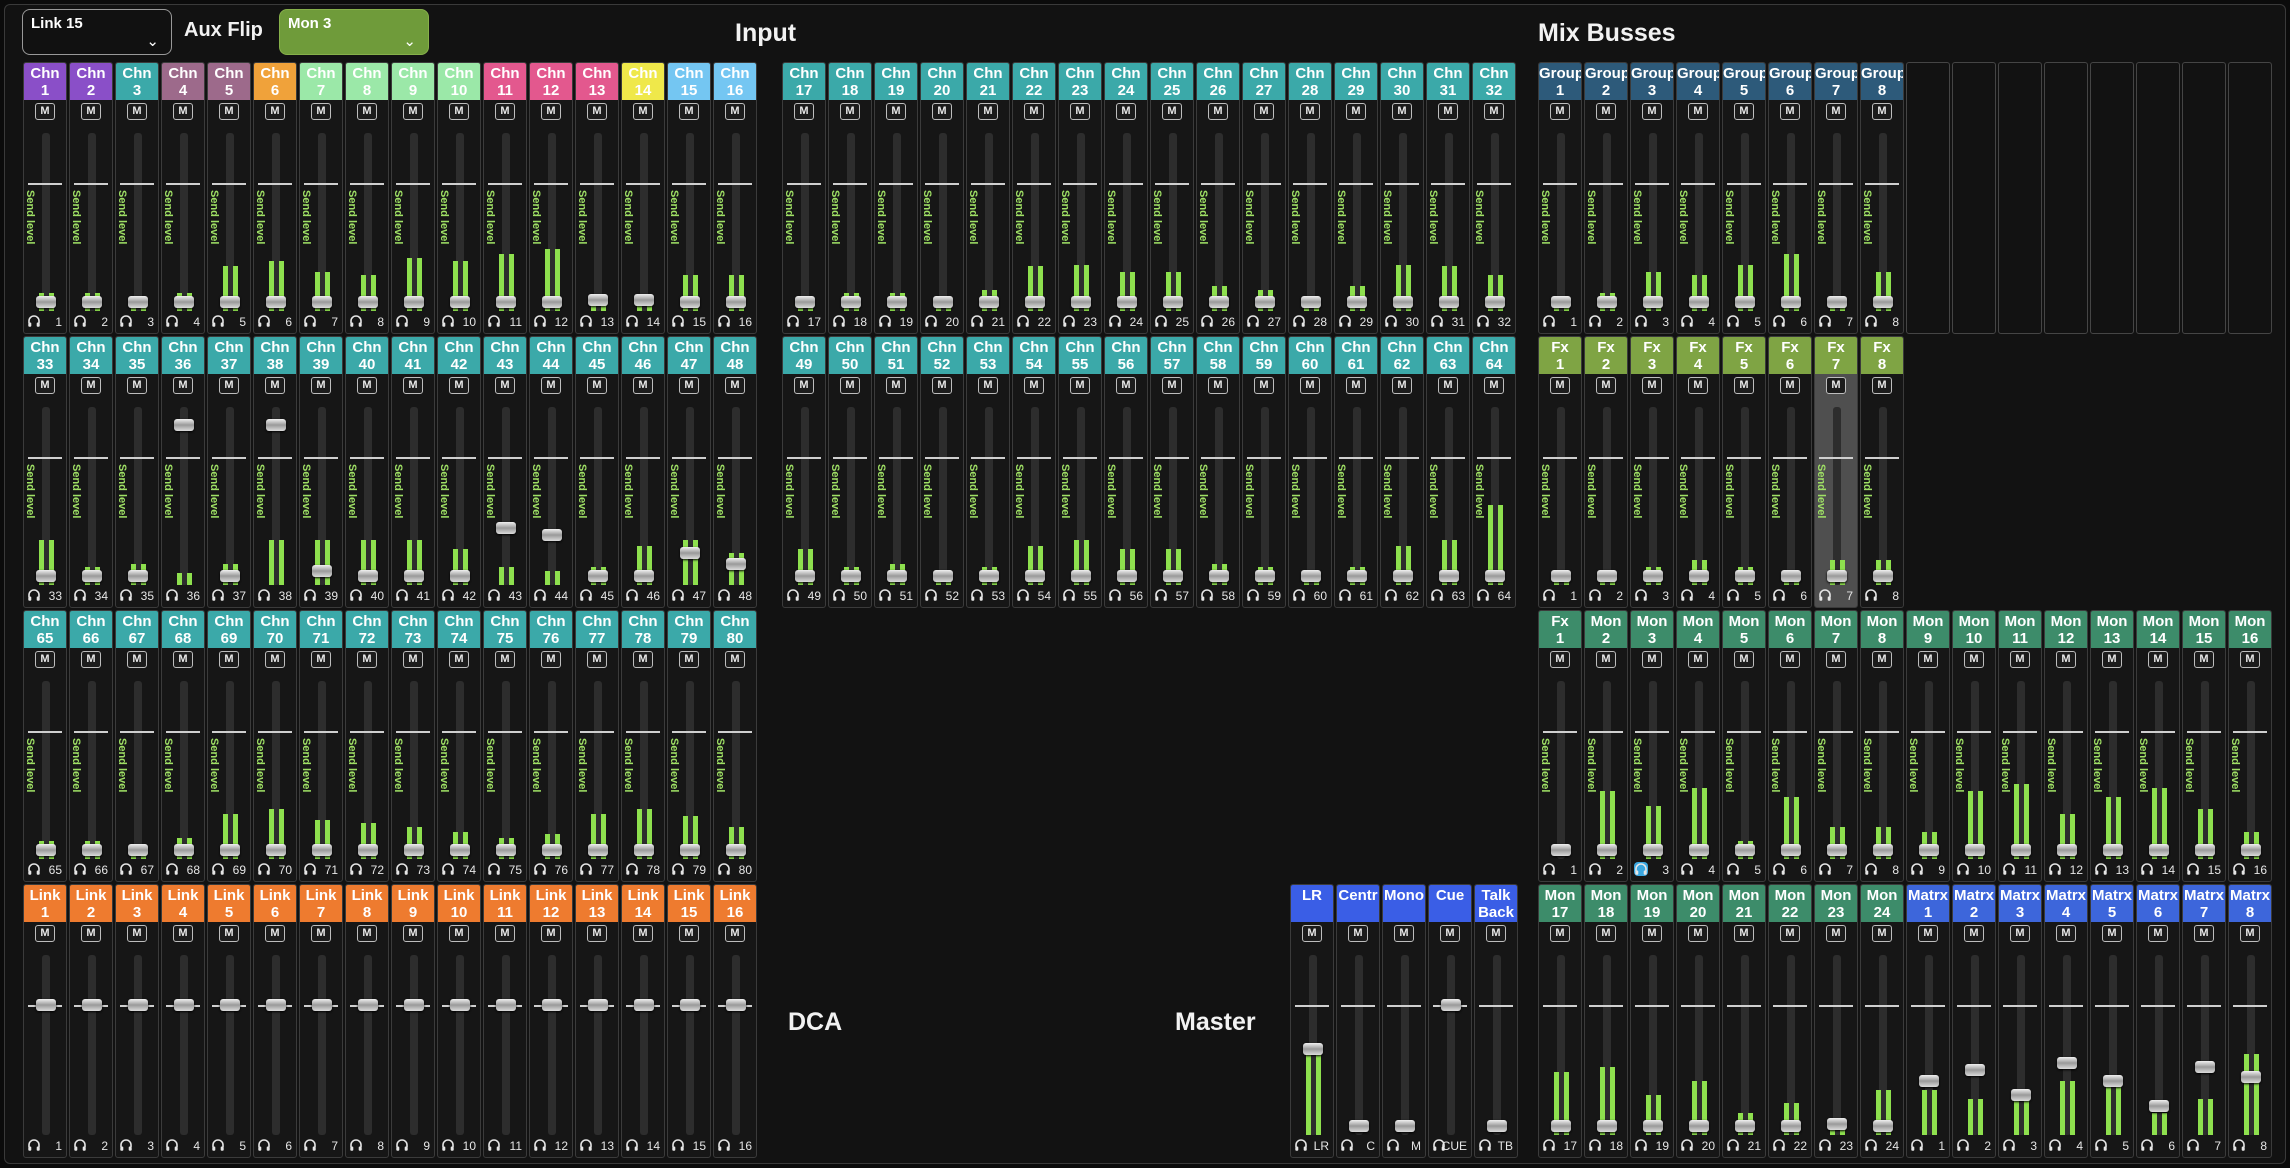 The image size is (2290, 1168). What do you see at coordinates (643, 629) in the screenshot?
I see `strip-header: Chn 78` at bounding box center [643, 629].